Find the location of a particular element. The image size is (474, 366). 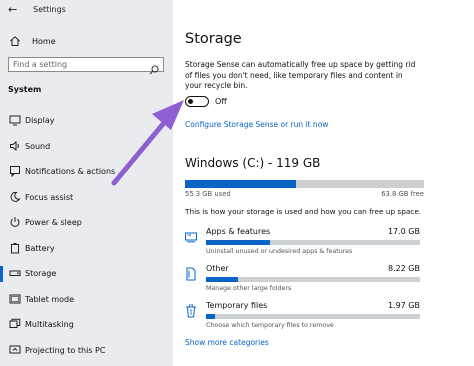

sidebar-item-label: Tablet mode is located at coordinates (50, 299).